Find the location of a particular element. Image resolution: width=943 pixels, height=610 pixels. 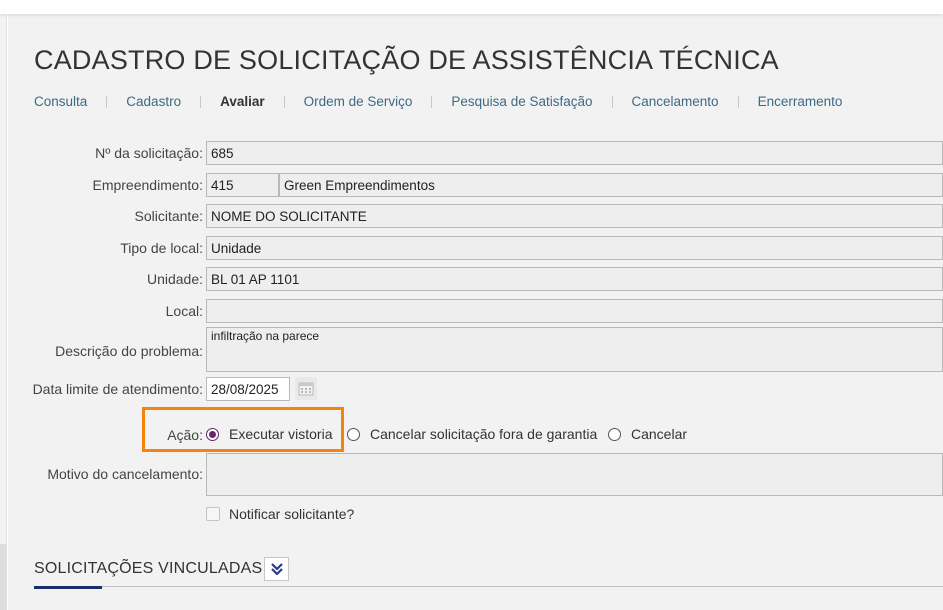

acao-highlight-box is located at coordinates (243, 429).